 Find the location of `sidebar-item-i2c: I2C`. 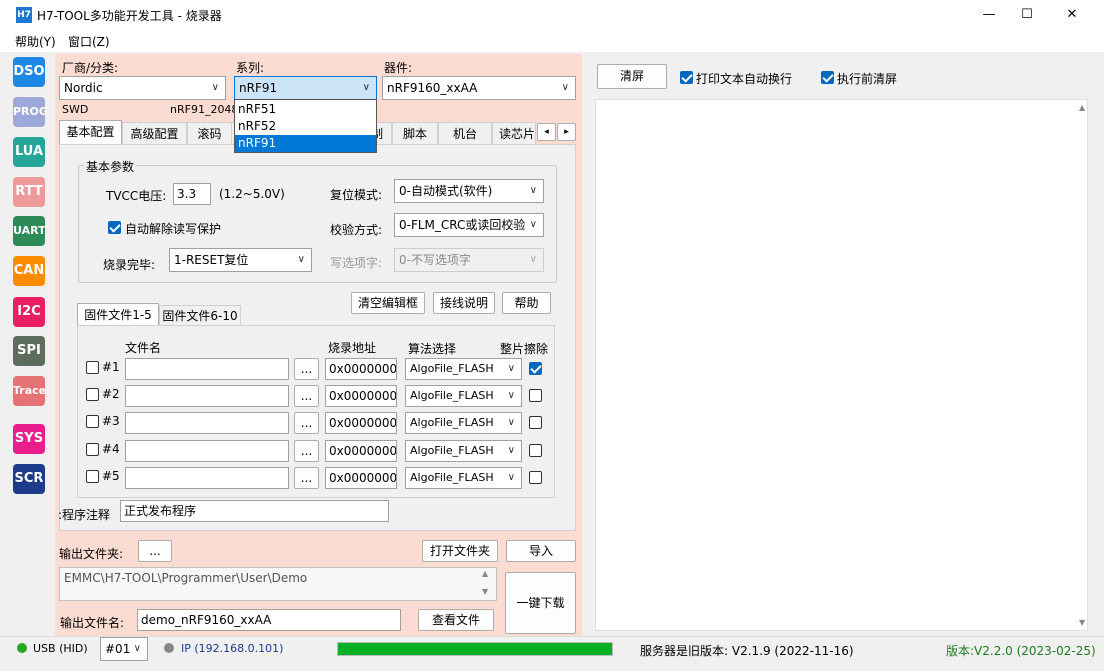

sidebar-item-i2c: I2C is located at coordinates (29, 312).